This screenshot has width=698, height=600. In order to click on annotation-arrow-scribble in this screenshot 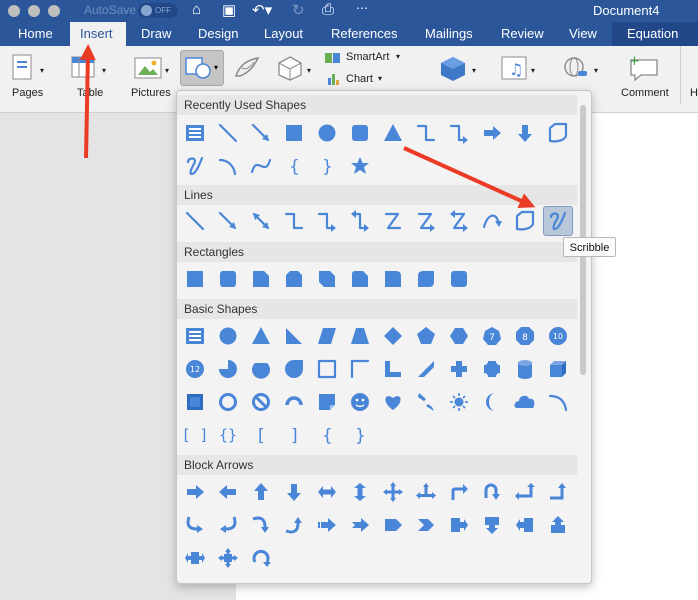, I will do `click(469, 177)`.